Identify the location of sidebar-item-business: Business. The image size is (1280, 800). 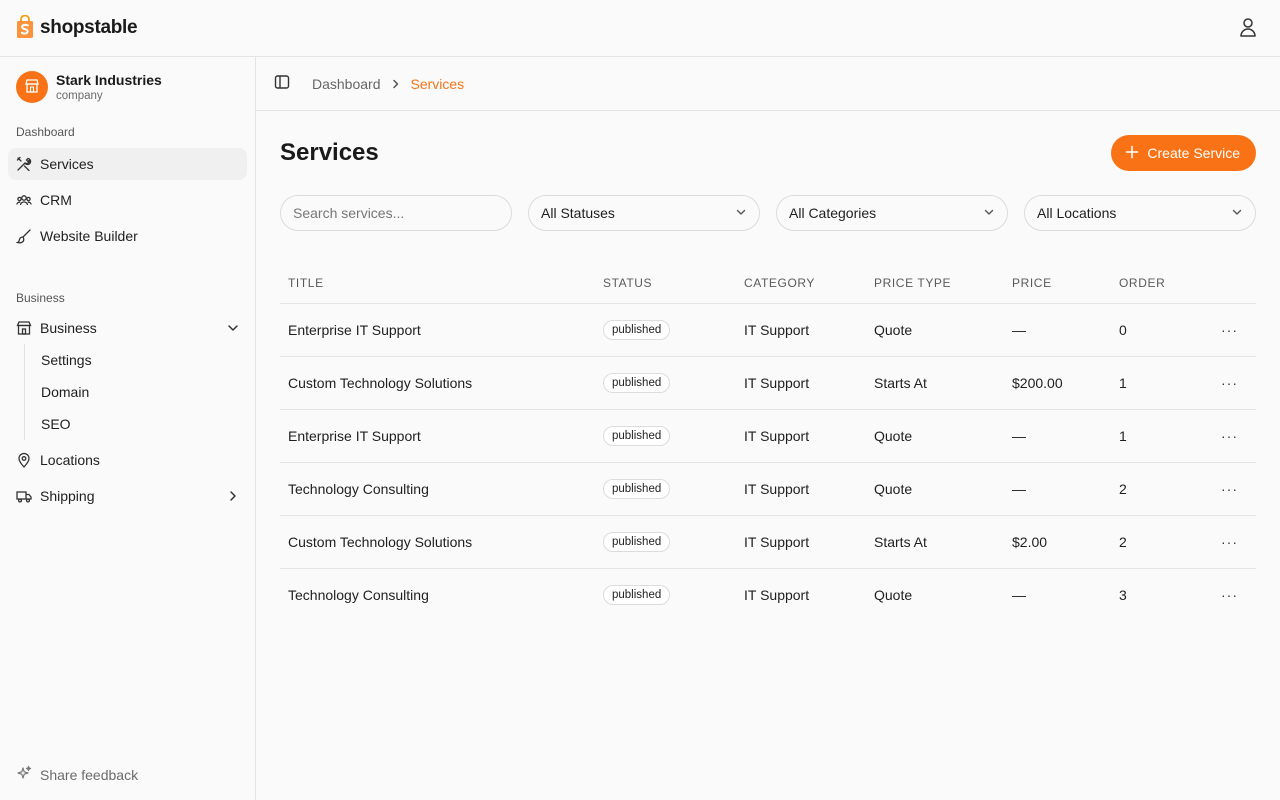
(127, 328).